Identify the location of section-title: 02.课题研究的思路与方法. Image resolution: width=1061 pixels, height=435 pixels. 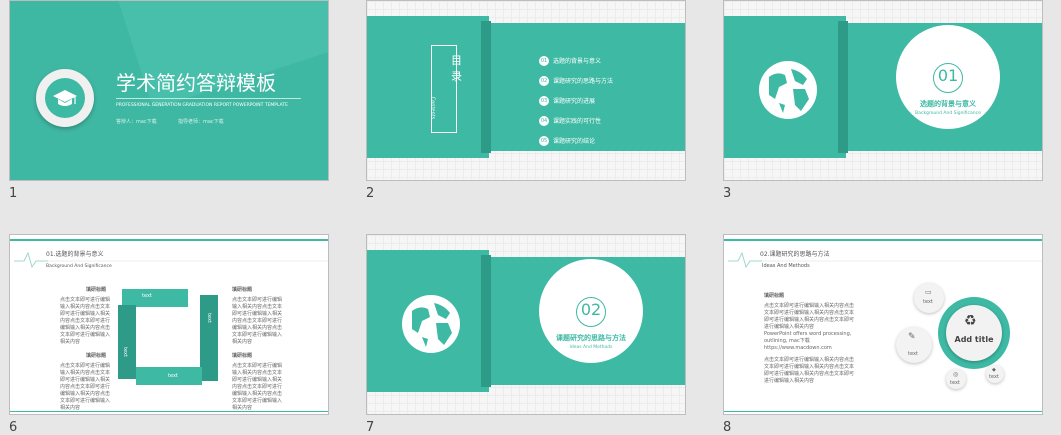
(795, 254).